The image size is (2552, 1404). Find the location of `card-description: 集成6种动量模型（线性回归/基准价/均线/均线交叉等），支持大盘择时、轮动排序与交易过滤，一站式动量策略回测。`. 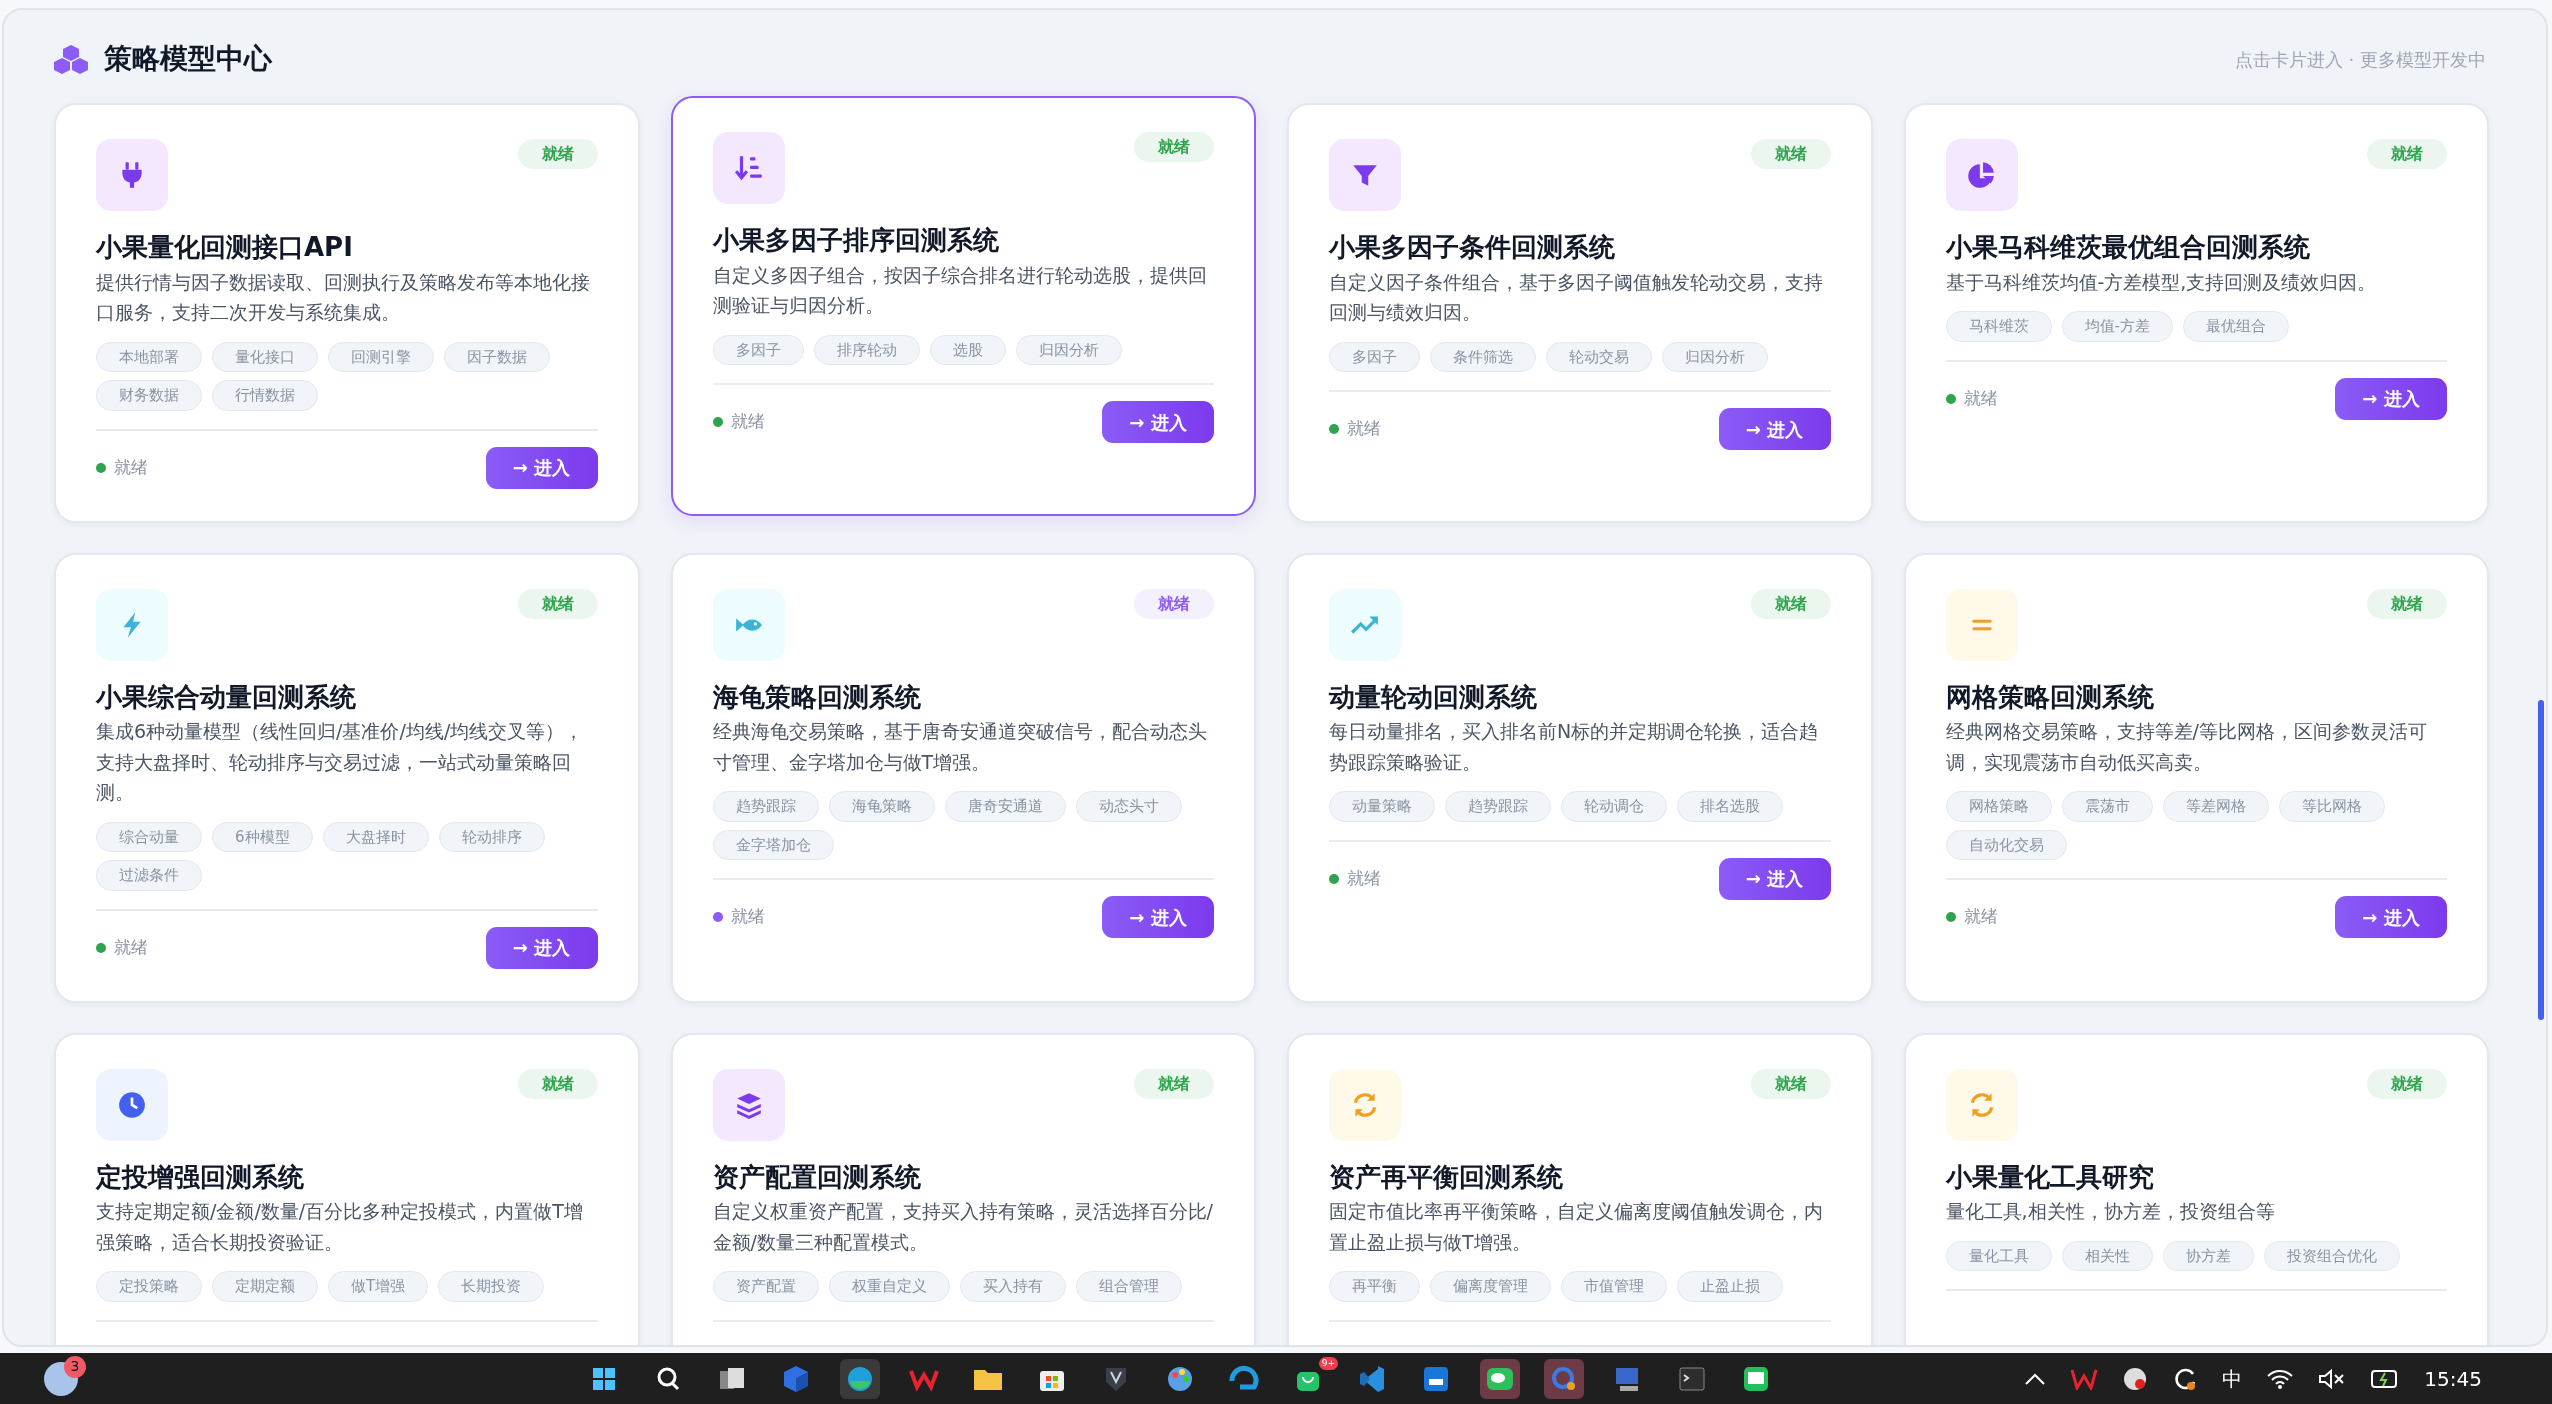

card-description: 集成6种动量模型（线性回归/基准价/均线/均线交叉等），支持大盘择时、轮动排序与交易过滤，一站式动量策略回测。 is located at coordinates (340, 762).